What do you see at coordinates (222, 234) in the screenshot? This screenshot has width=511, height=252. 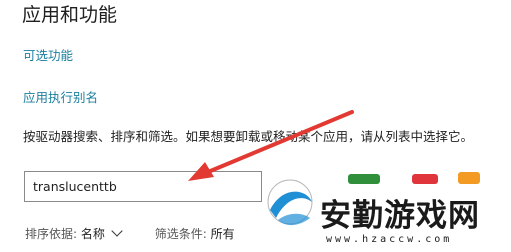 I see `filter-value: 所有` at bounding box center [222, 234].